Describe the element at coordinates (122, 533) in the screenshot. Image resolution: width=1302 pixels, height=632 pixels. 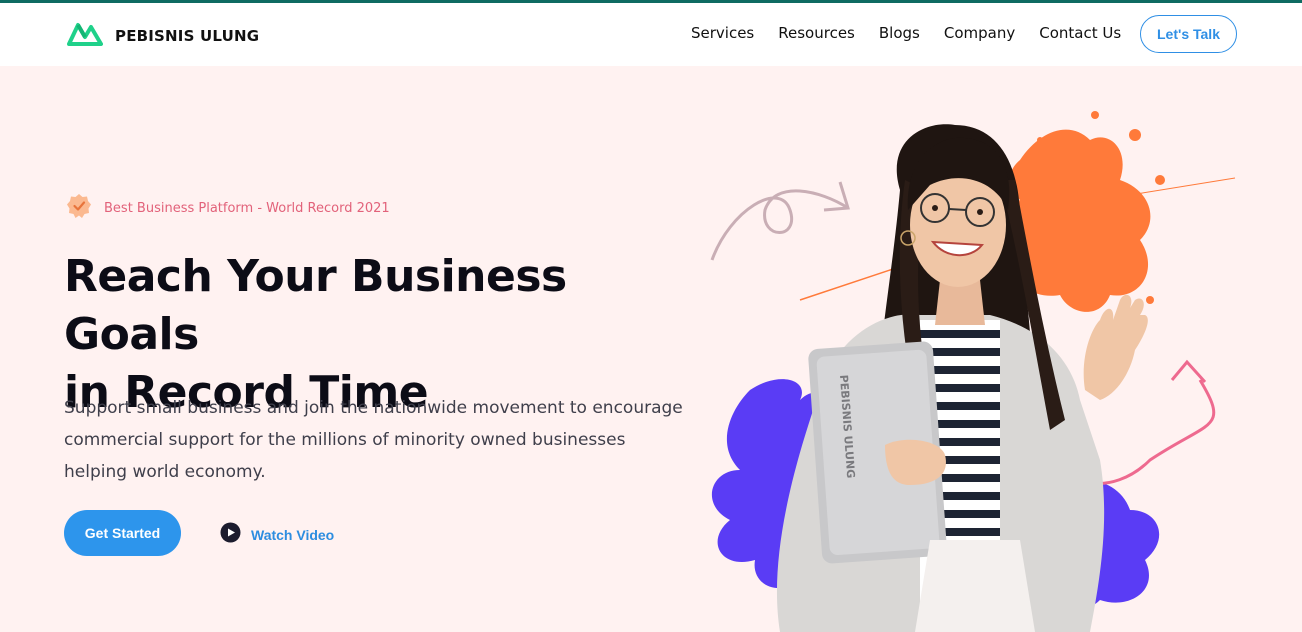
I see `get-started-button: Get Started` at that location.